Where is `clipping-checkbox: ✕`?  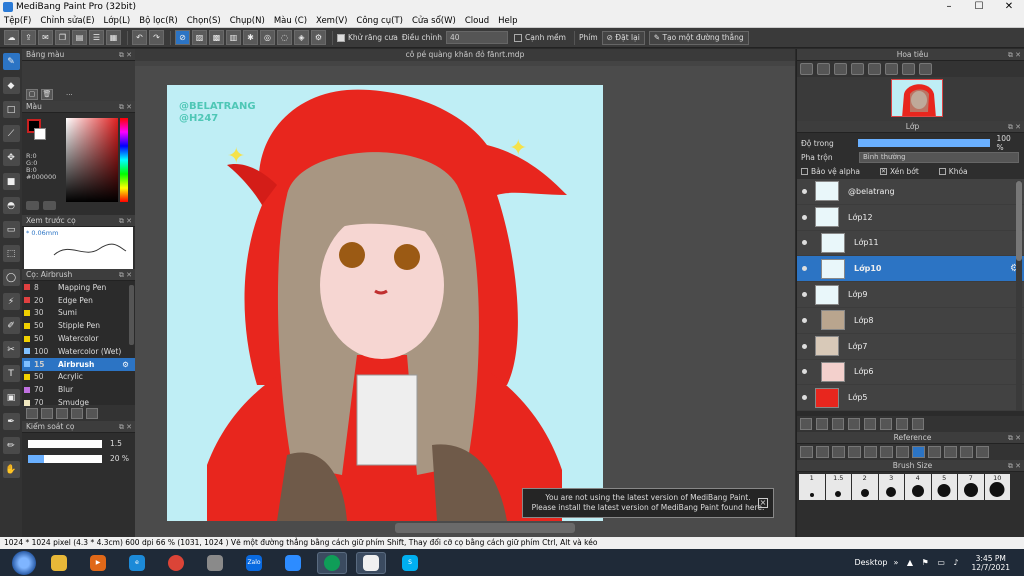
clipping-checkbox: ✕ is located at coordinates (883, 171).